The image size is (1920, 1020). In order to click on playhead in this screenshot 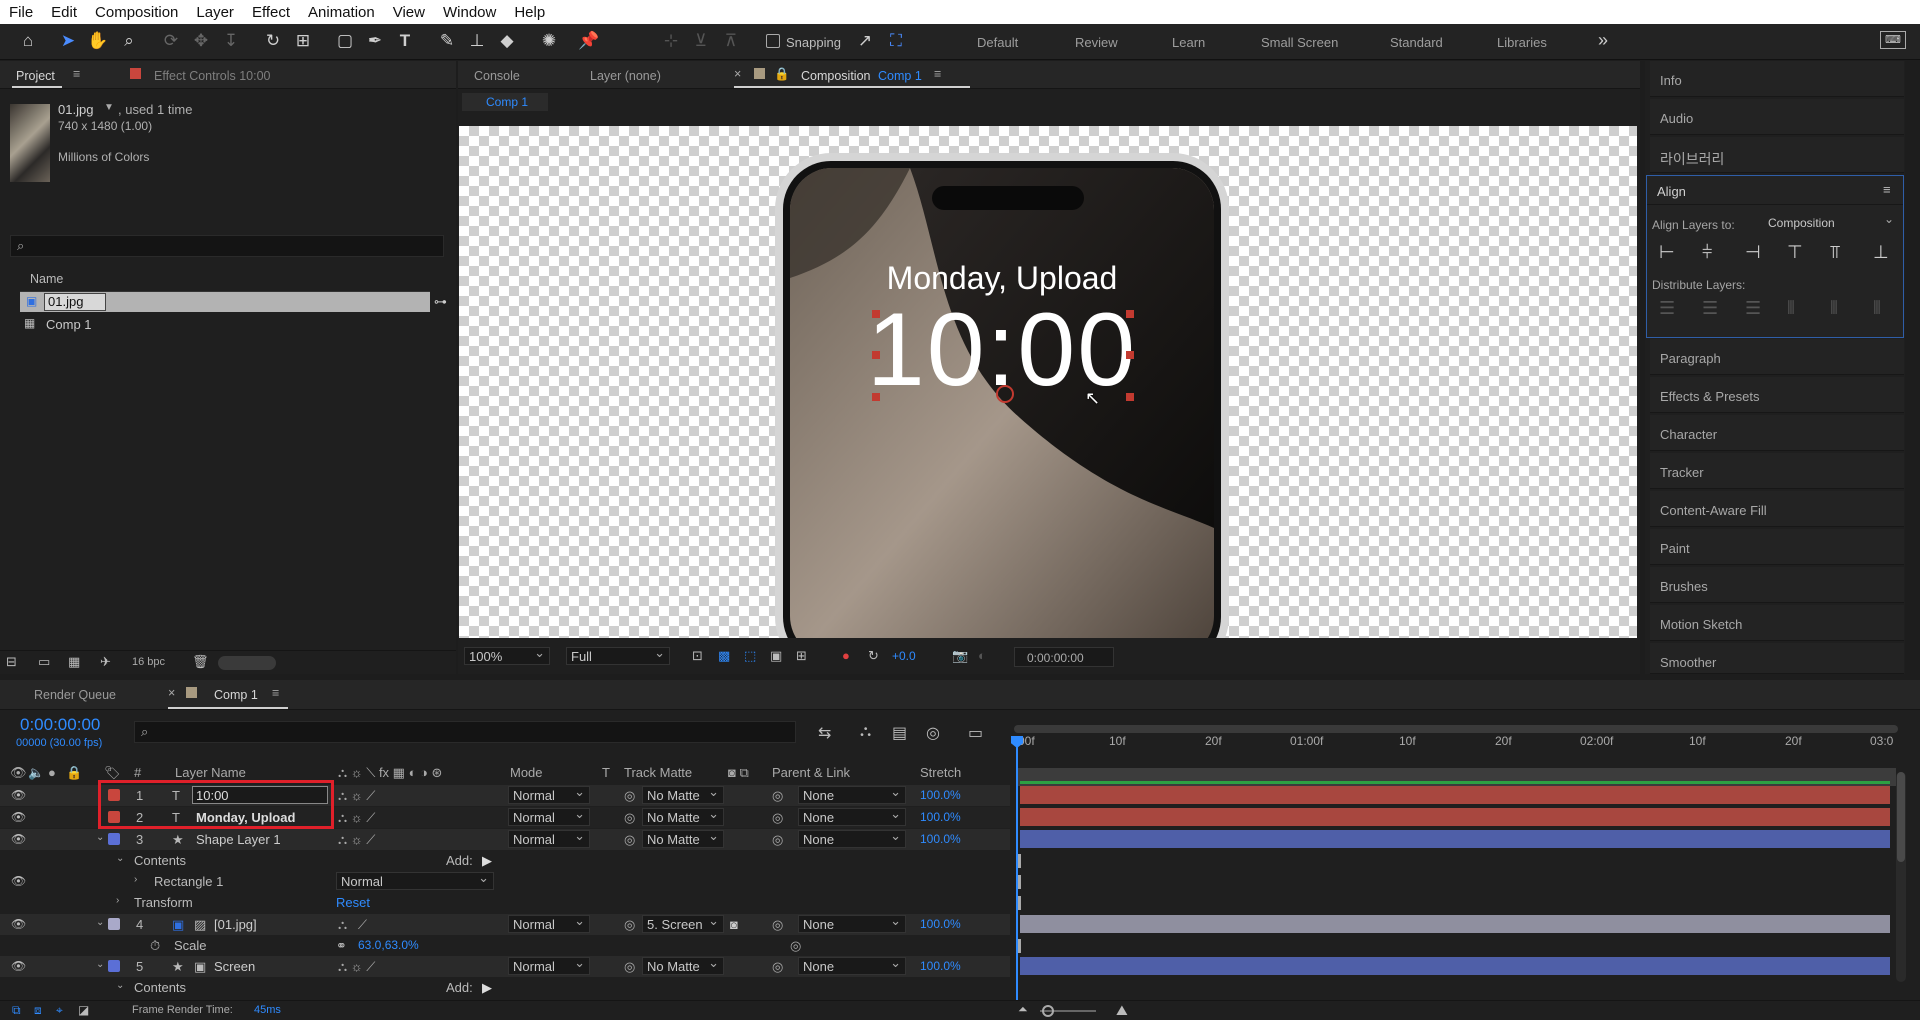, I will do `click(1017, 869)`.